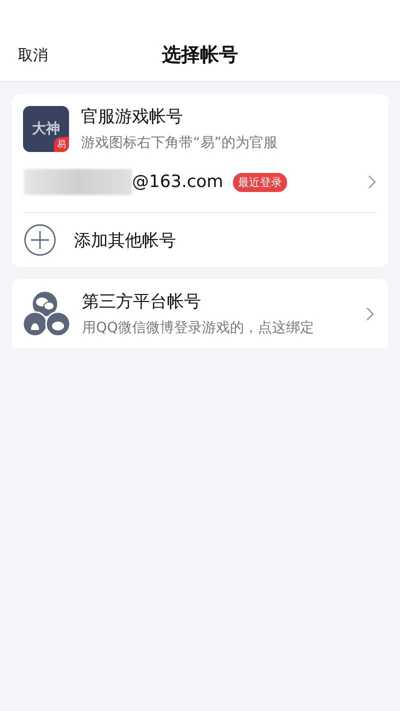 The height and width of the screenshot is (711, 400). What do you see at coordinates (198, 328) in the screenshot?
I see `section-subtitle: 用QQ微信微博登录游戏的，点这绑定` at bounding box center [198, 328].